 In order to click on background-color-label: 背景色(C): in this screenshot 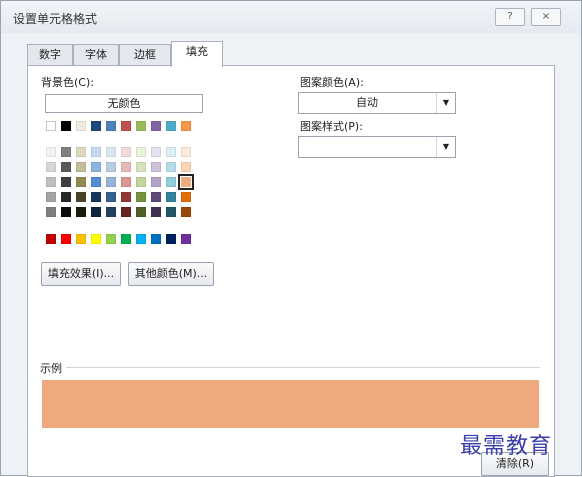, I will do `click(67, 82)`.